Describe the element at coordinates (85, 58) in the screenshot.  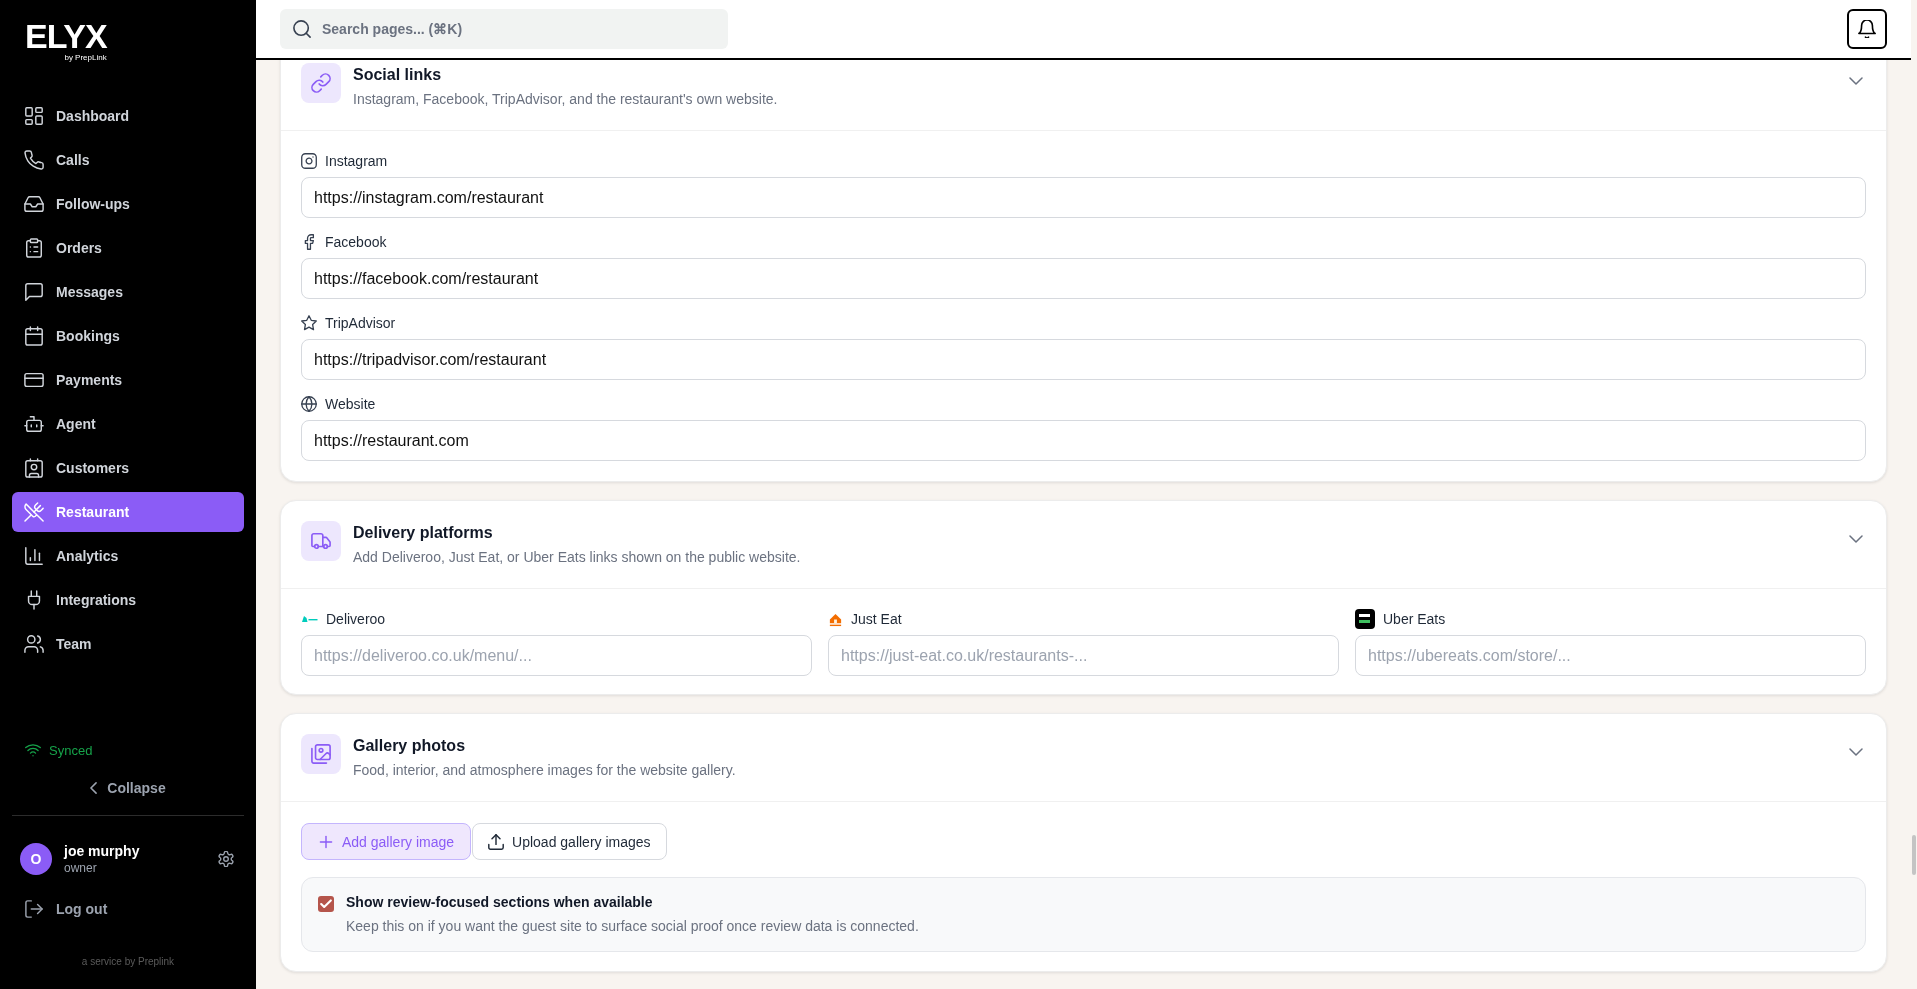
I see `logo-tagline: by PrepLink` at that location.